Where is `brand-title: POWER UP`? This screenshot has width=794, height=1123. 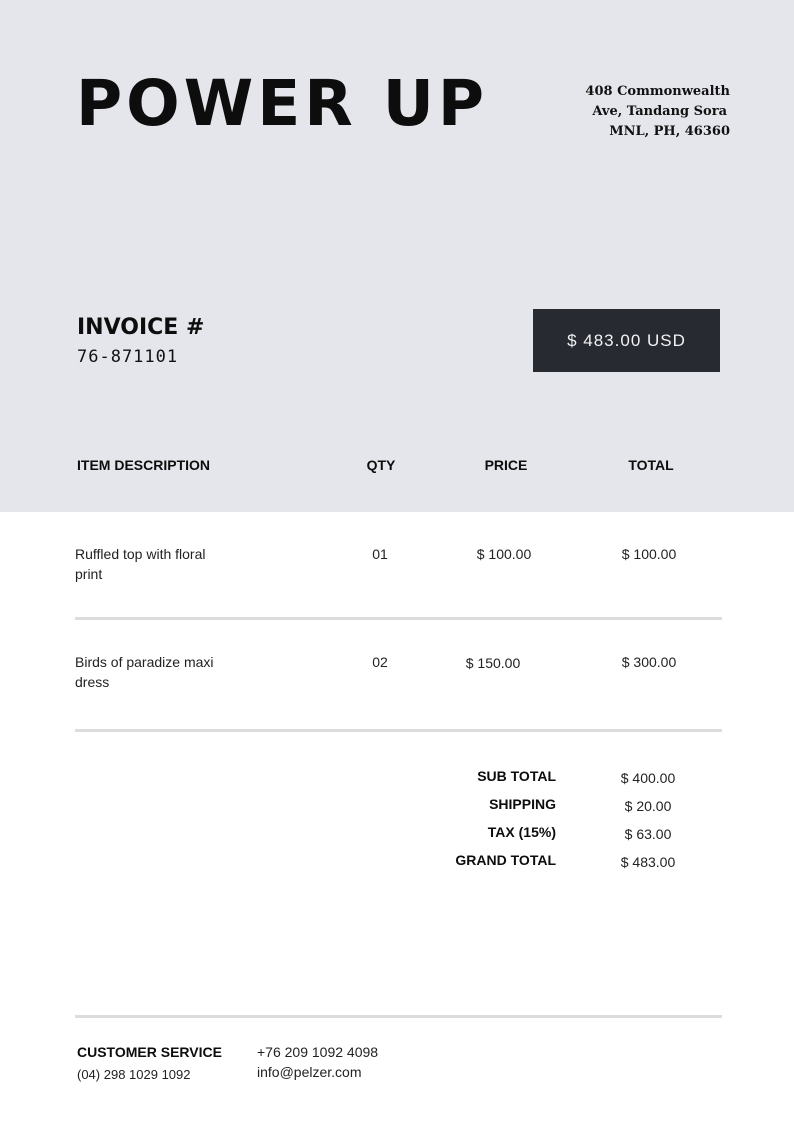 brand-title: POWER UP is located at coordinates (282, 103).